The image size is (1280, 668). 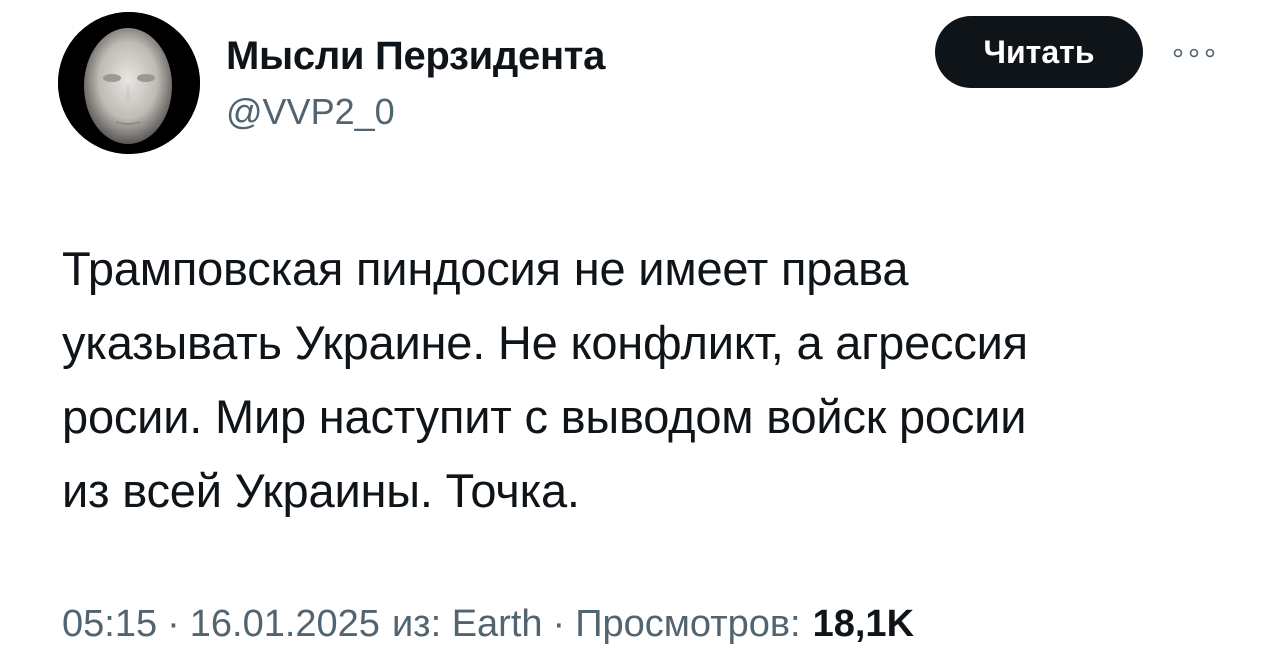 I want to click on follow-button: Читать, so click(x=1039, y=52).